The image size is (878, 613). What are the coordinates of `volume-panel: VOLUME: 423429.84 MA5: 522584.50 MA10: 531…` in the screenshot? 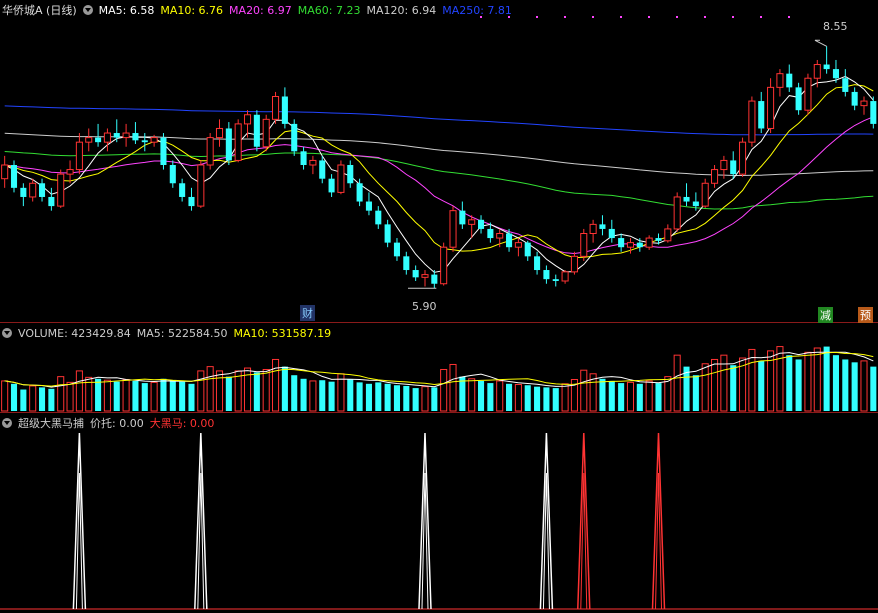 It's located at (439, 367).